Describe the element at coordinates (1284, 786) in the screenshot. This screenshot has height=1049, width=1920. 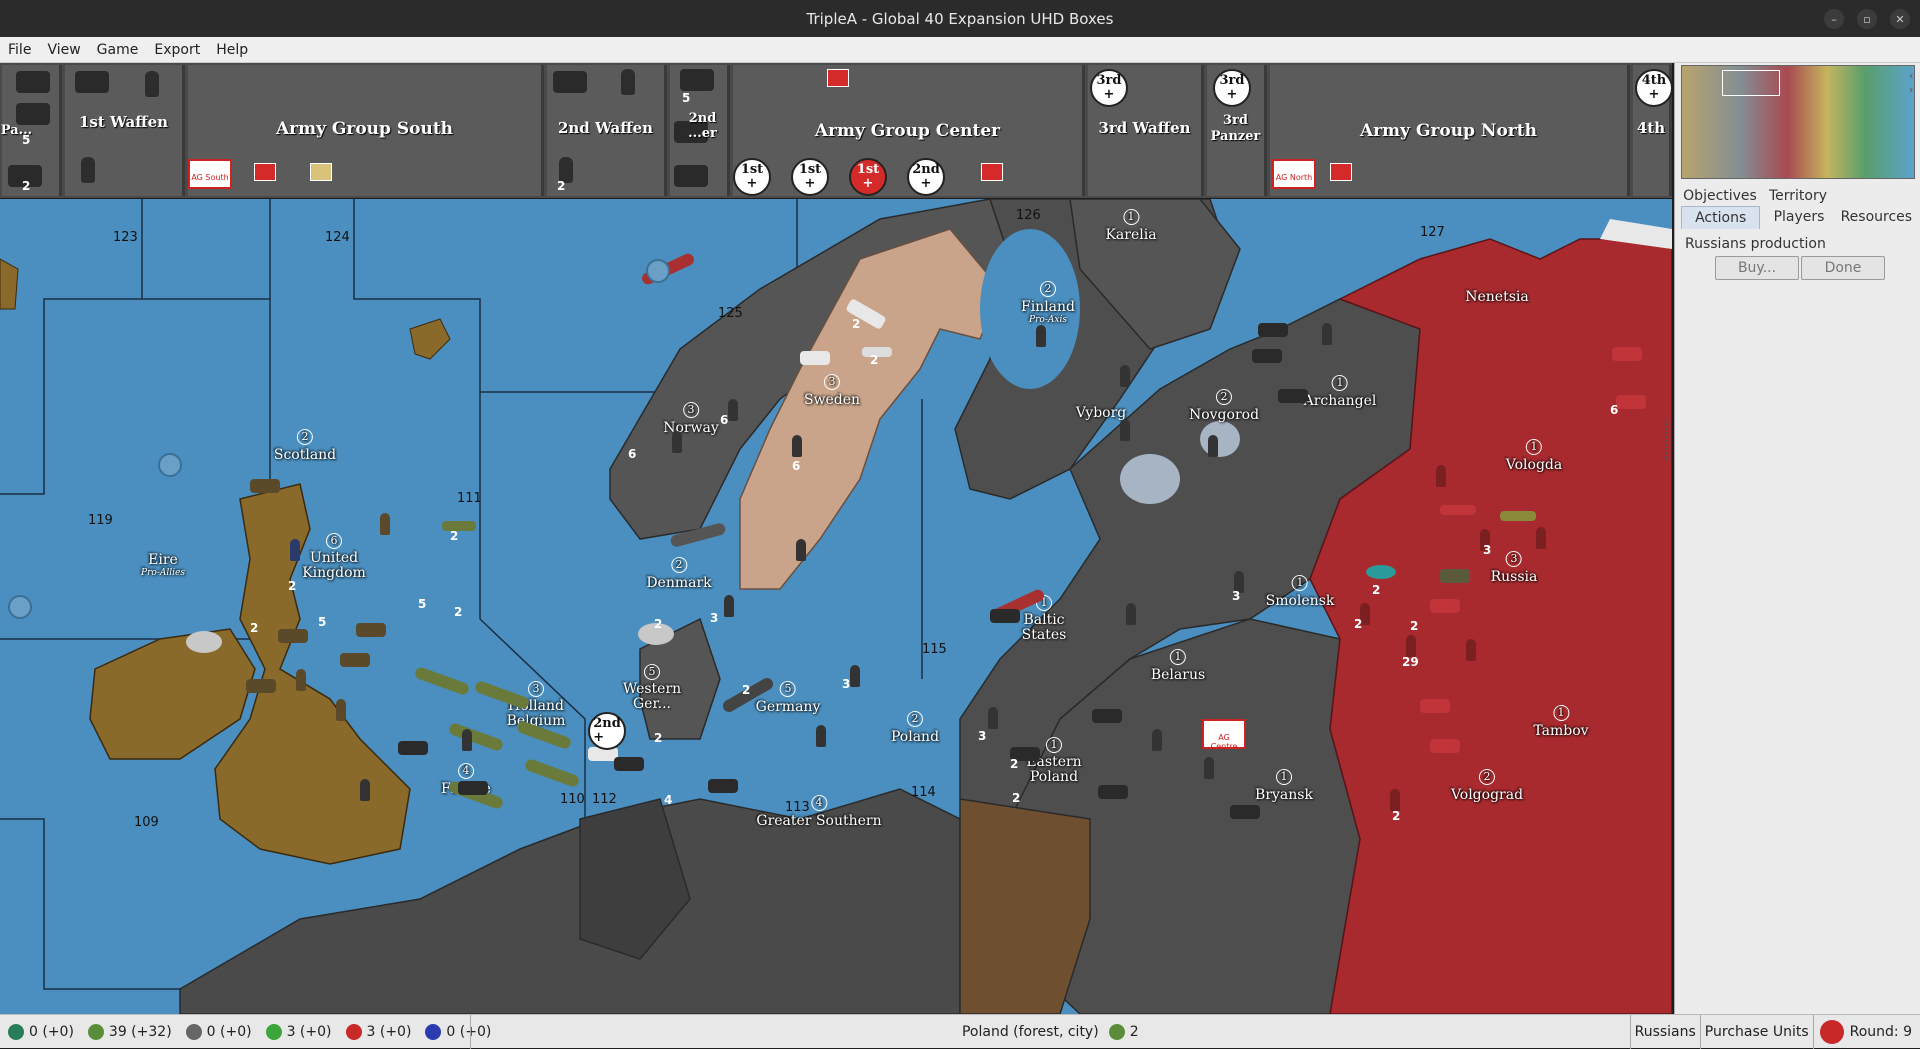
I see `territory-label-bryansk: 1 Bryansk` at that location.